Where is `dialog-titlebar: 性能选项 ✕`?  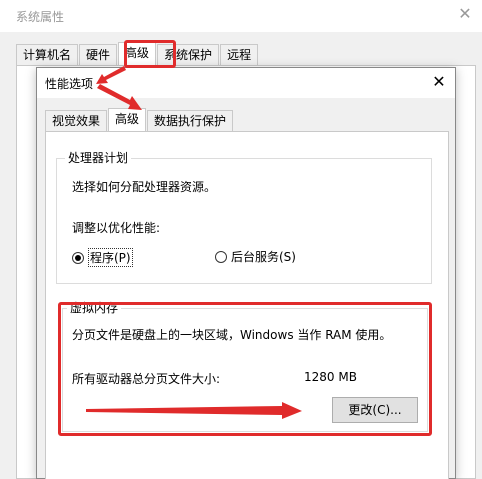
dialog-titlebar: 性能选项 ✕ is located at coordinates (246, 83).